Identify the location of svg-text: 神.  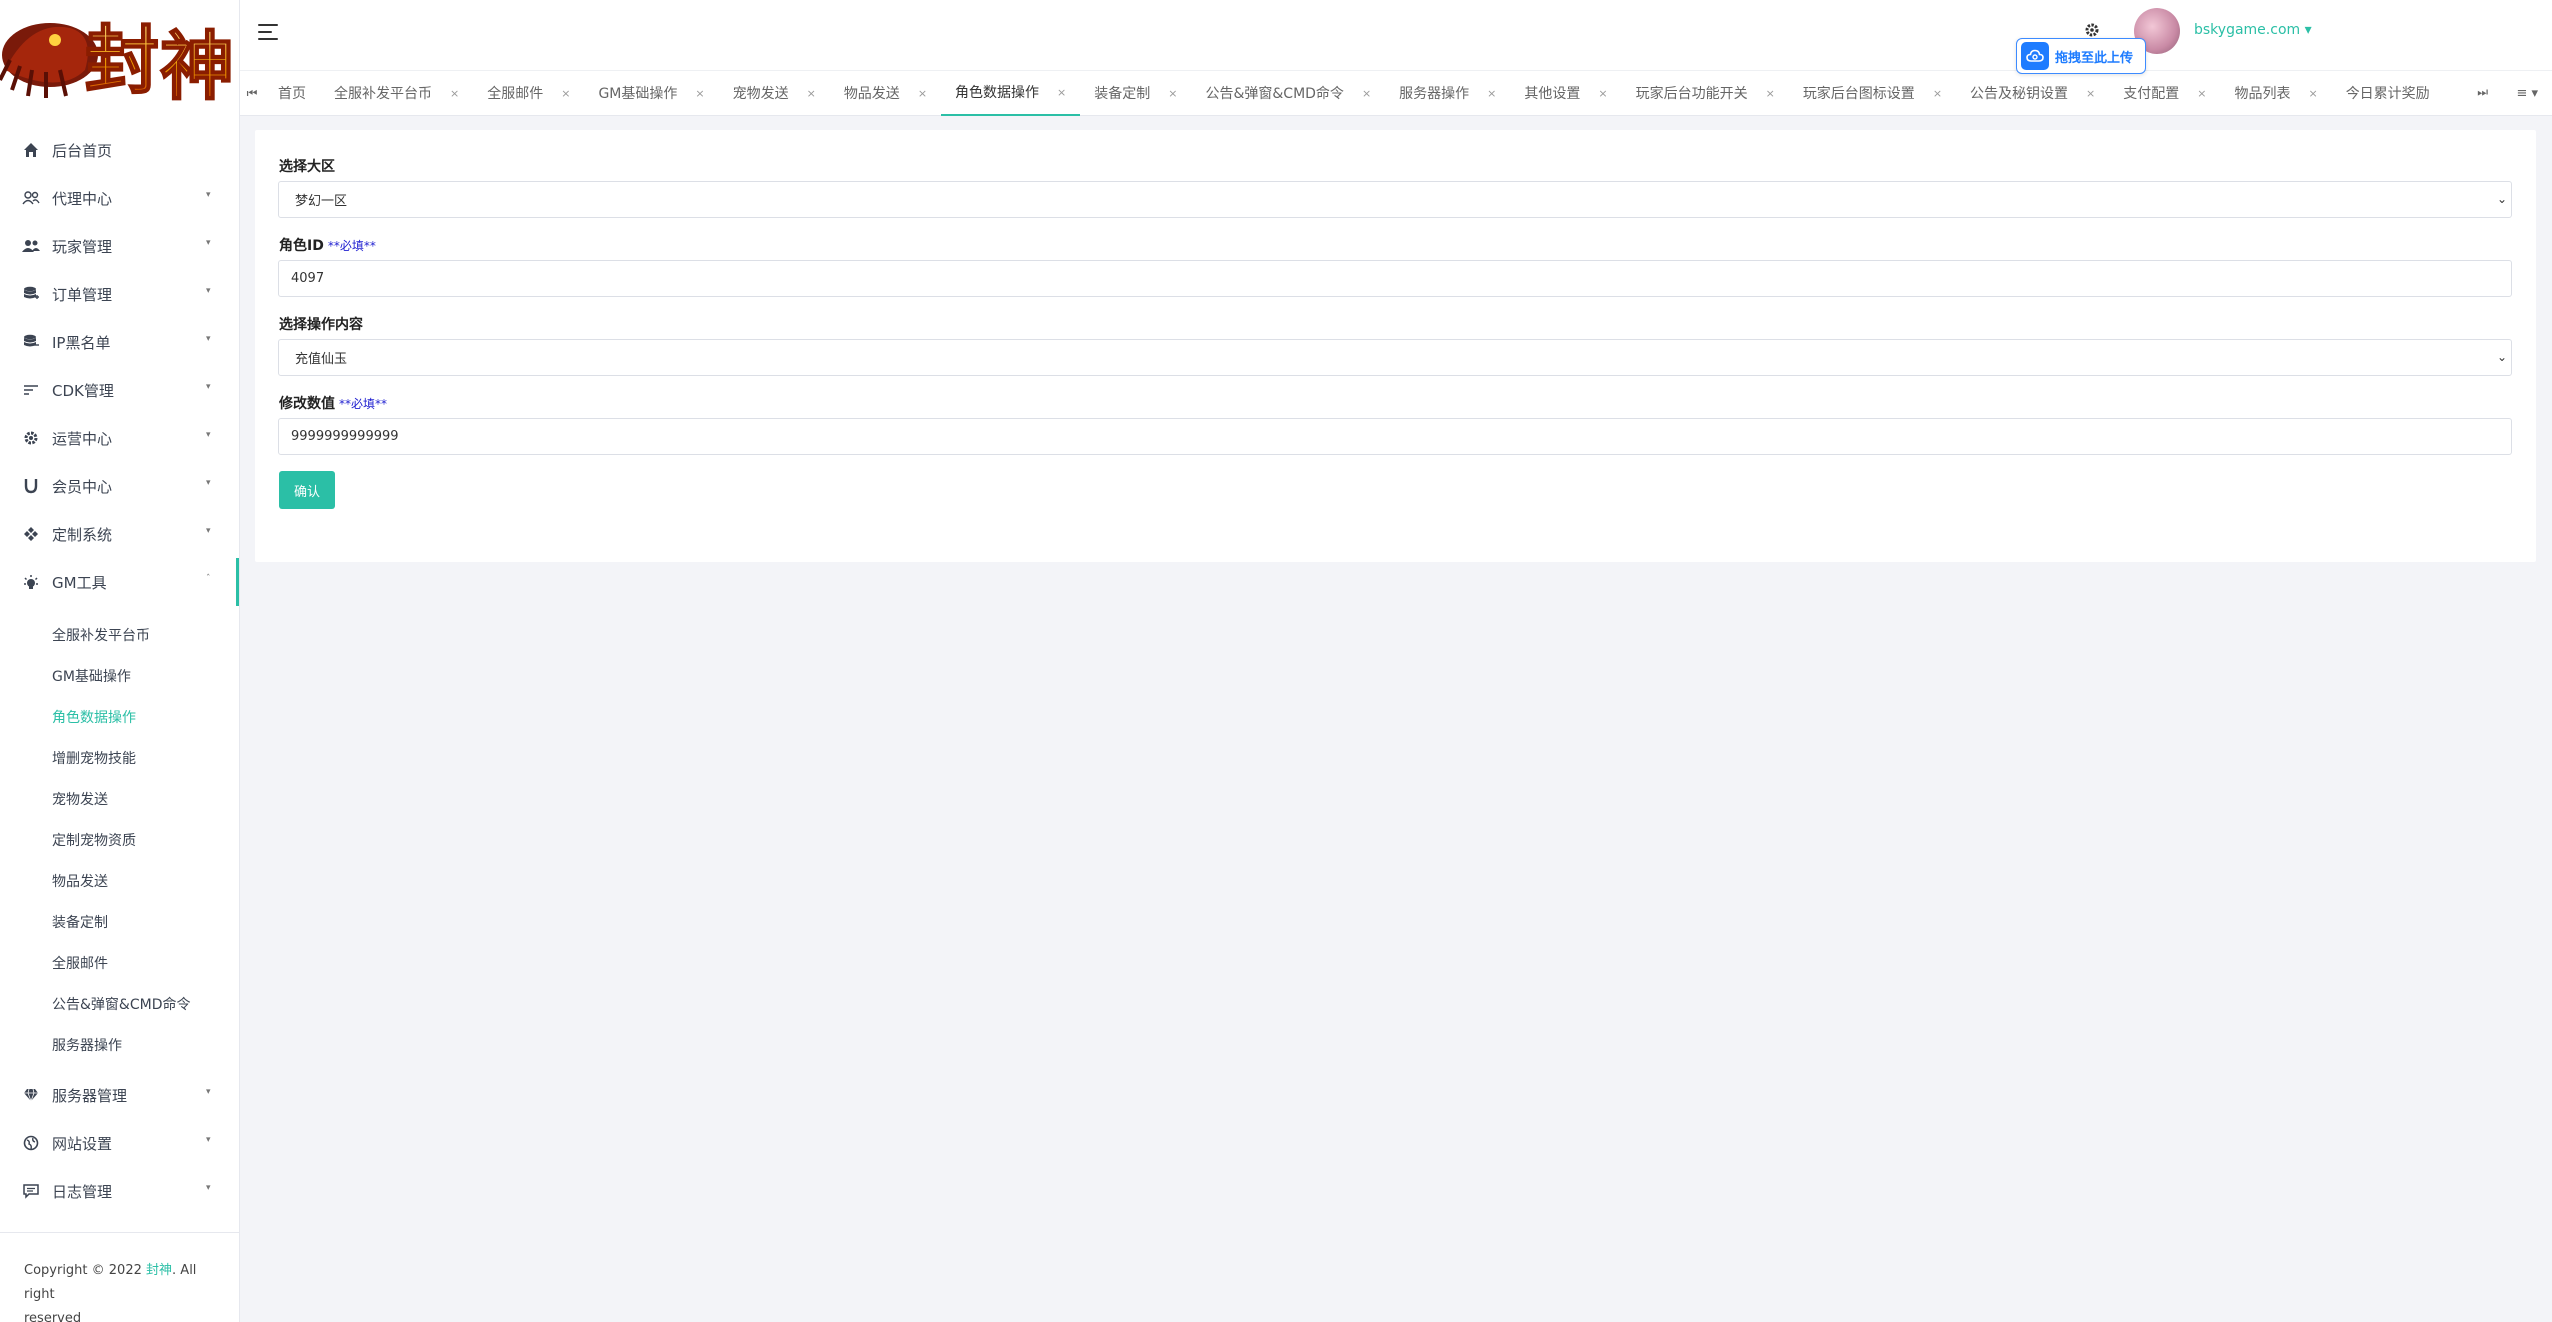
(197, 67).